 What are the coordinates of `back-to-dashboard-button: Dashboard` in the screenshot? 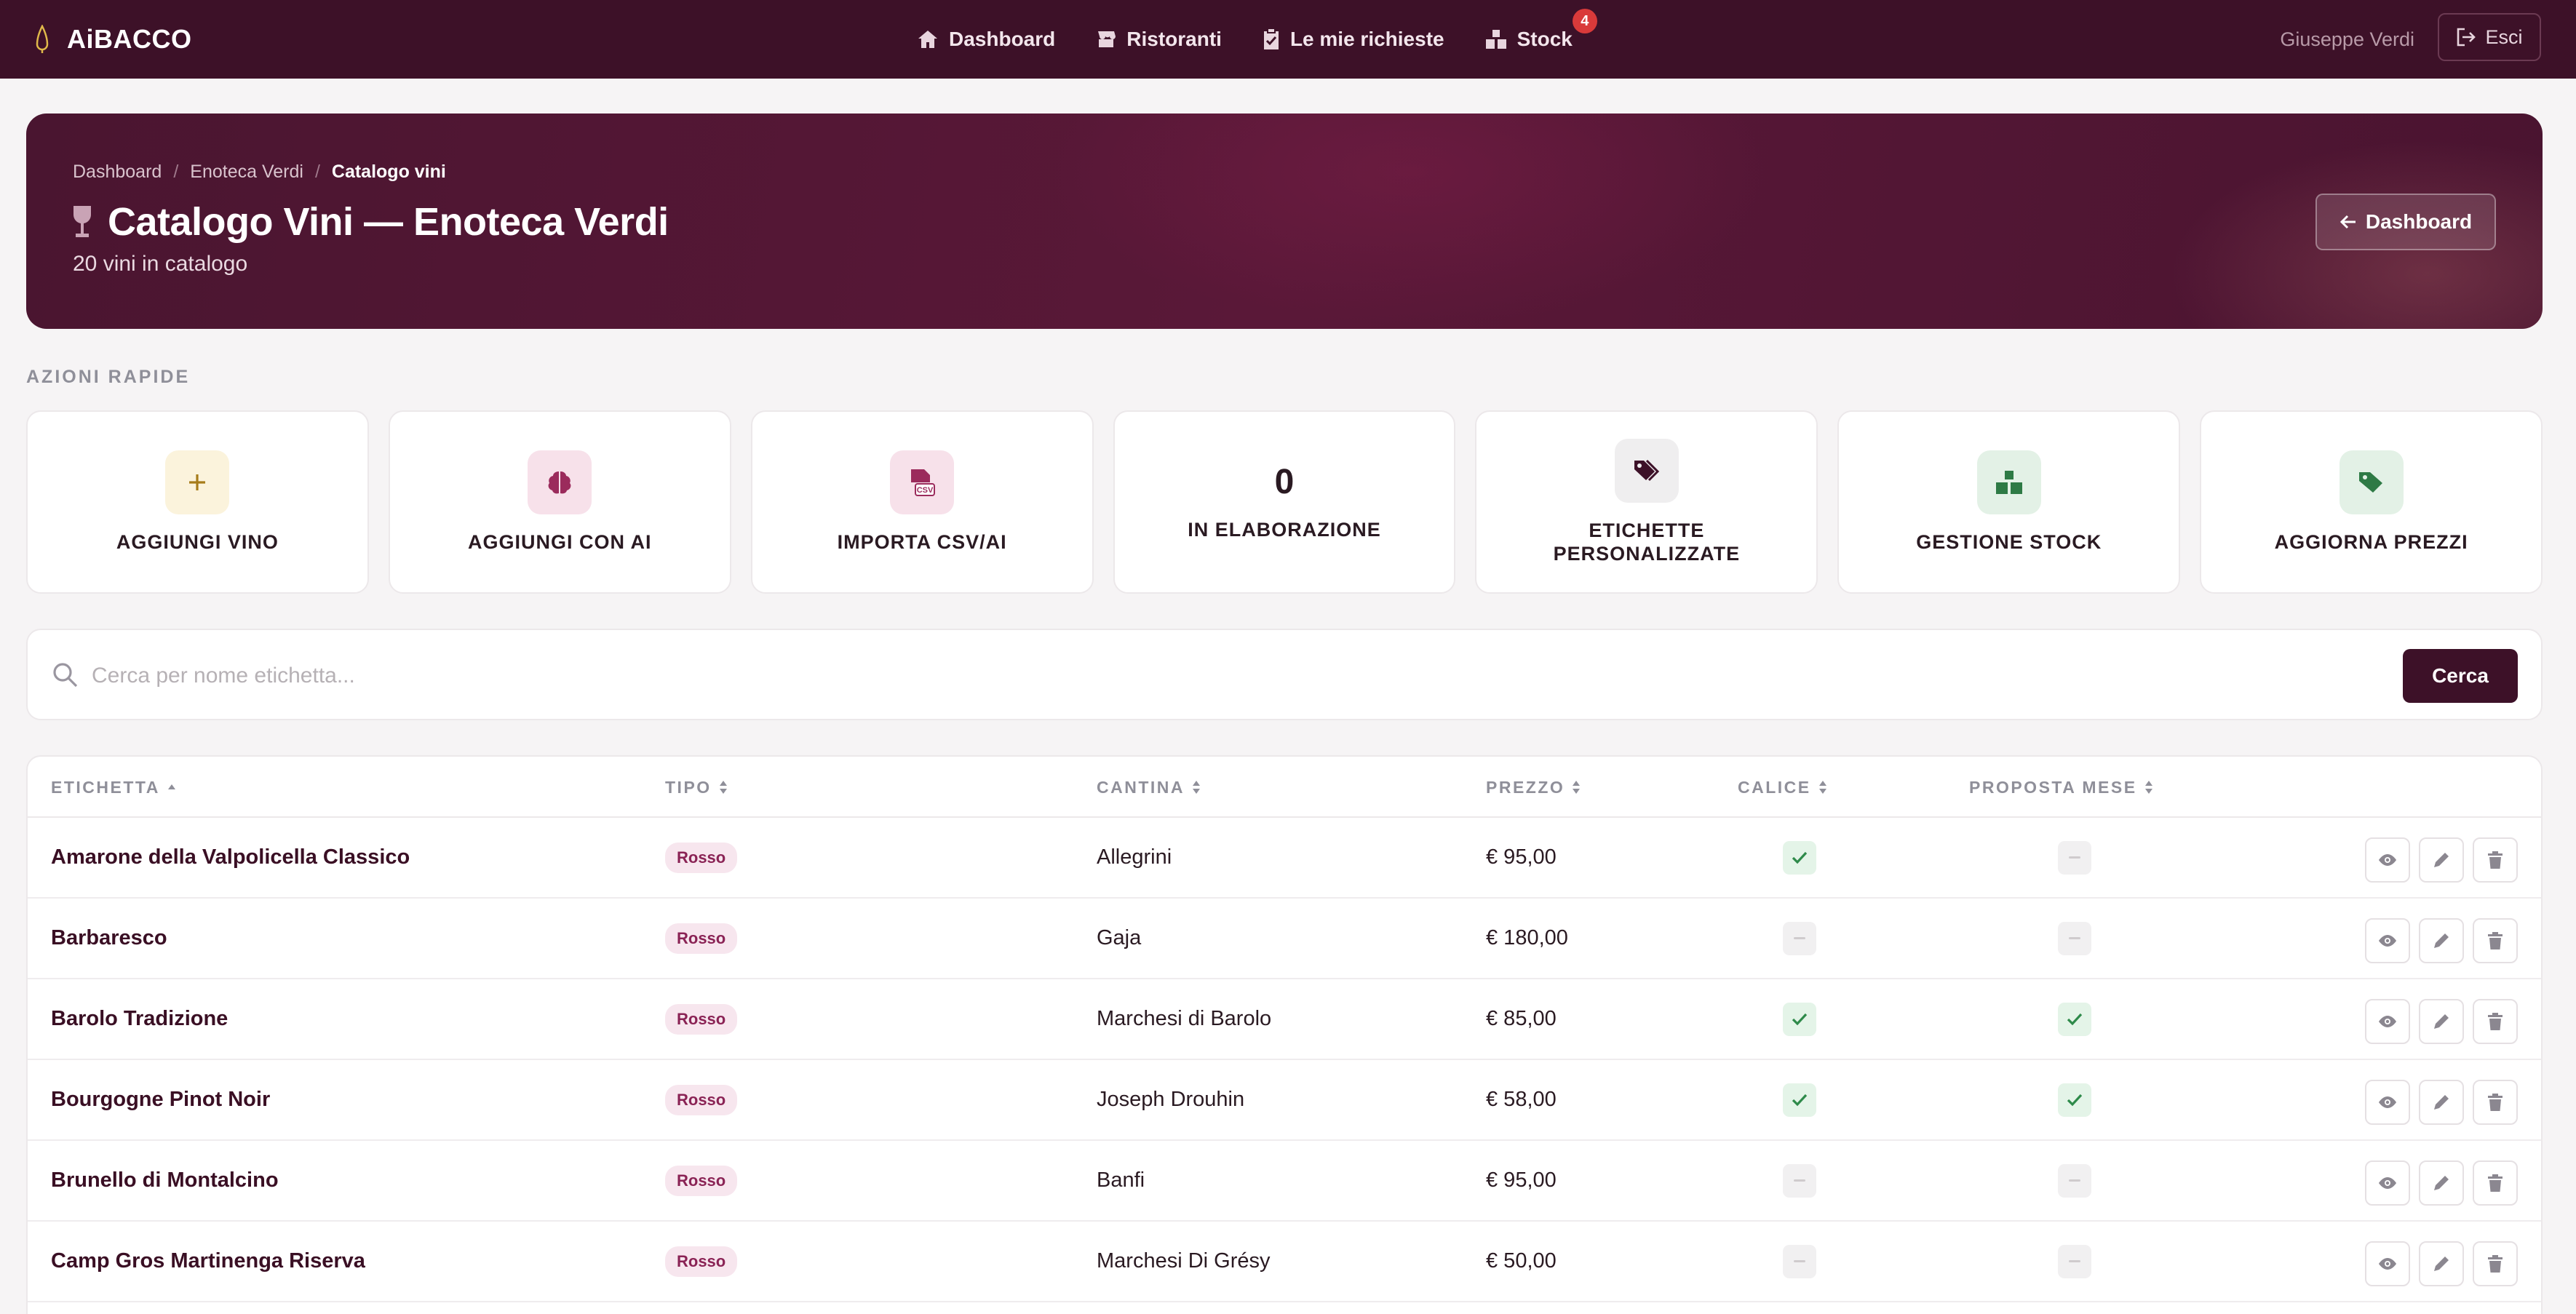 It's located at (2405, 222).